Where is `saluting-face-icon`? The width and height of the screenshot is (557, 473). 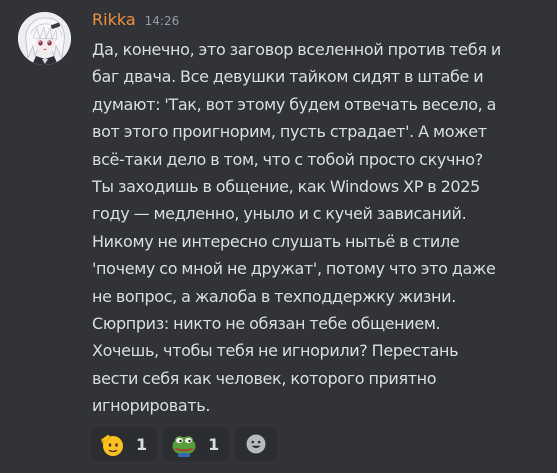
saluting-face-icon is located at coordinates (111, 445).